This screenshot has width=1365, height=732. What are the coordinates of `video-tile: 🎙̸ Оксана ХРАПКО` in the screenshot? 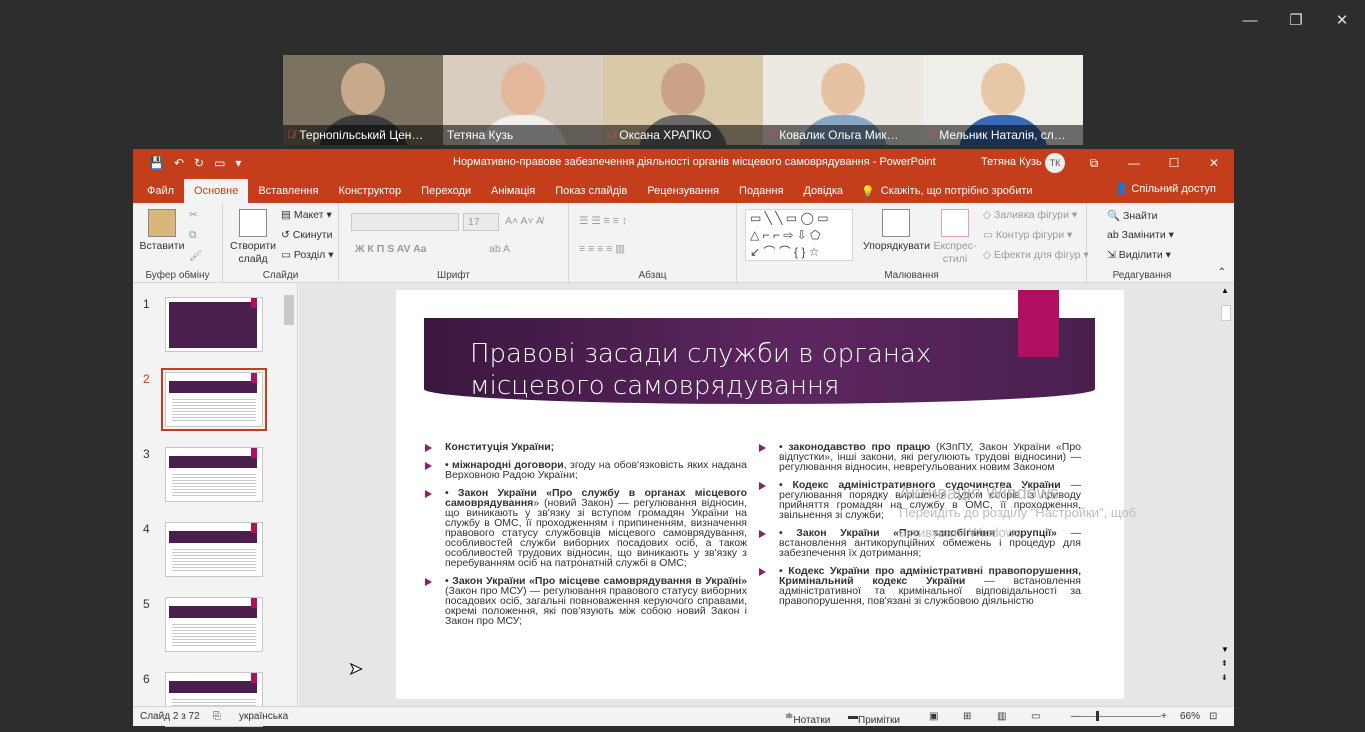 It's located at (683, 100).